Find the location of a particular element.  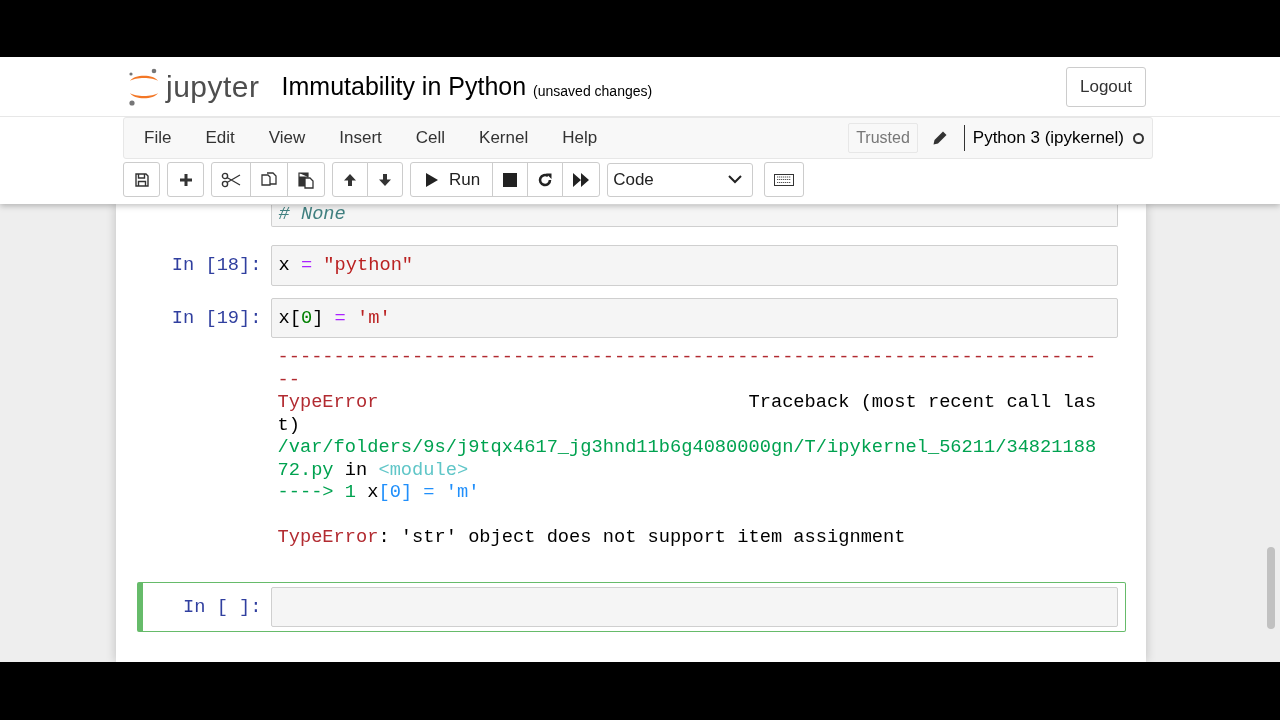

menu-item: View is located at coordinates (289, 138).